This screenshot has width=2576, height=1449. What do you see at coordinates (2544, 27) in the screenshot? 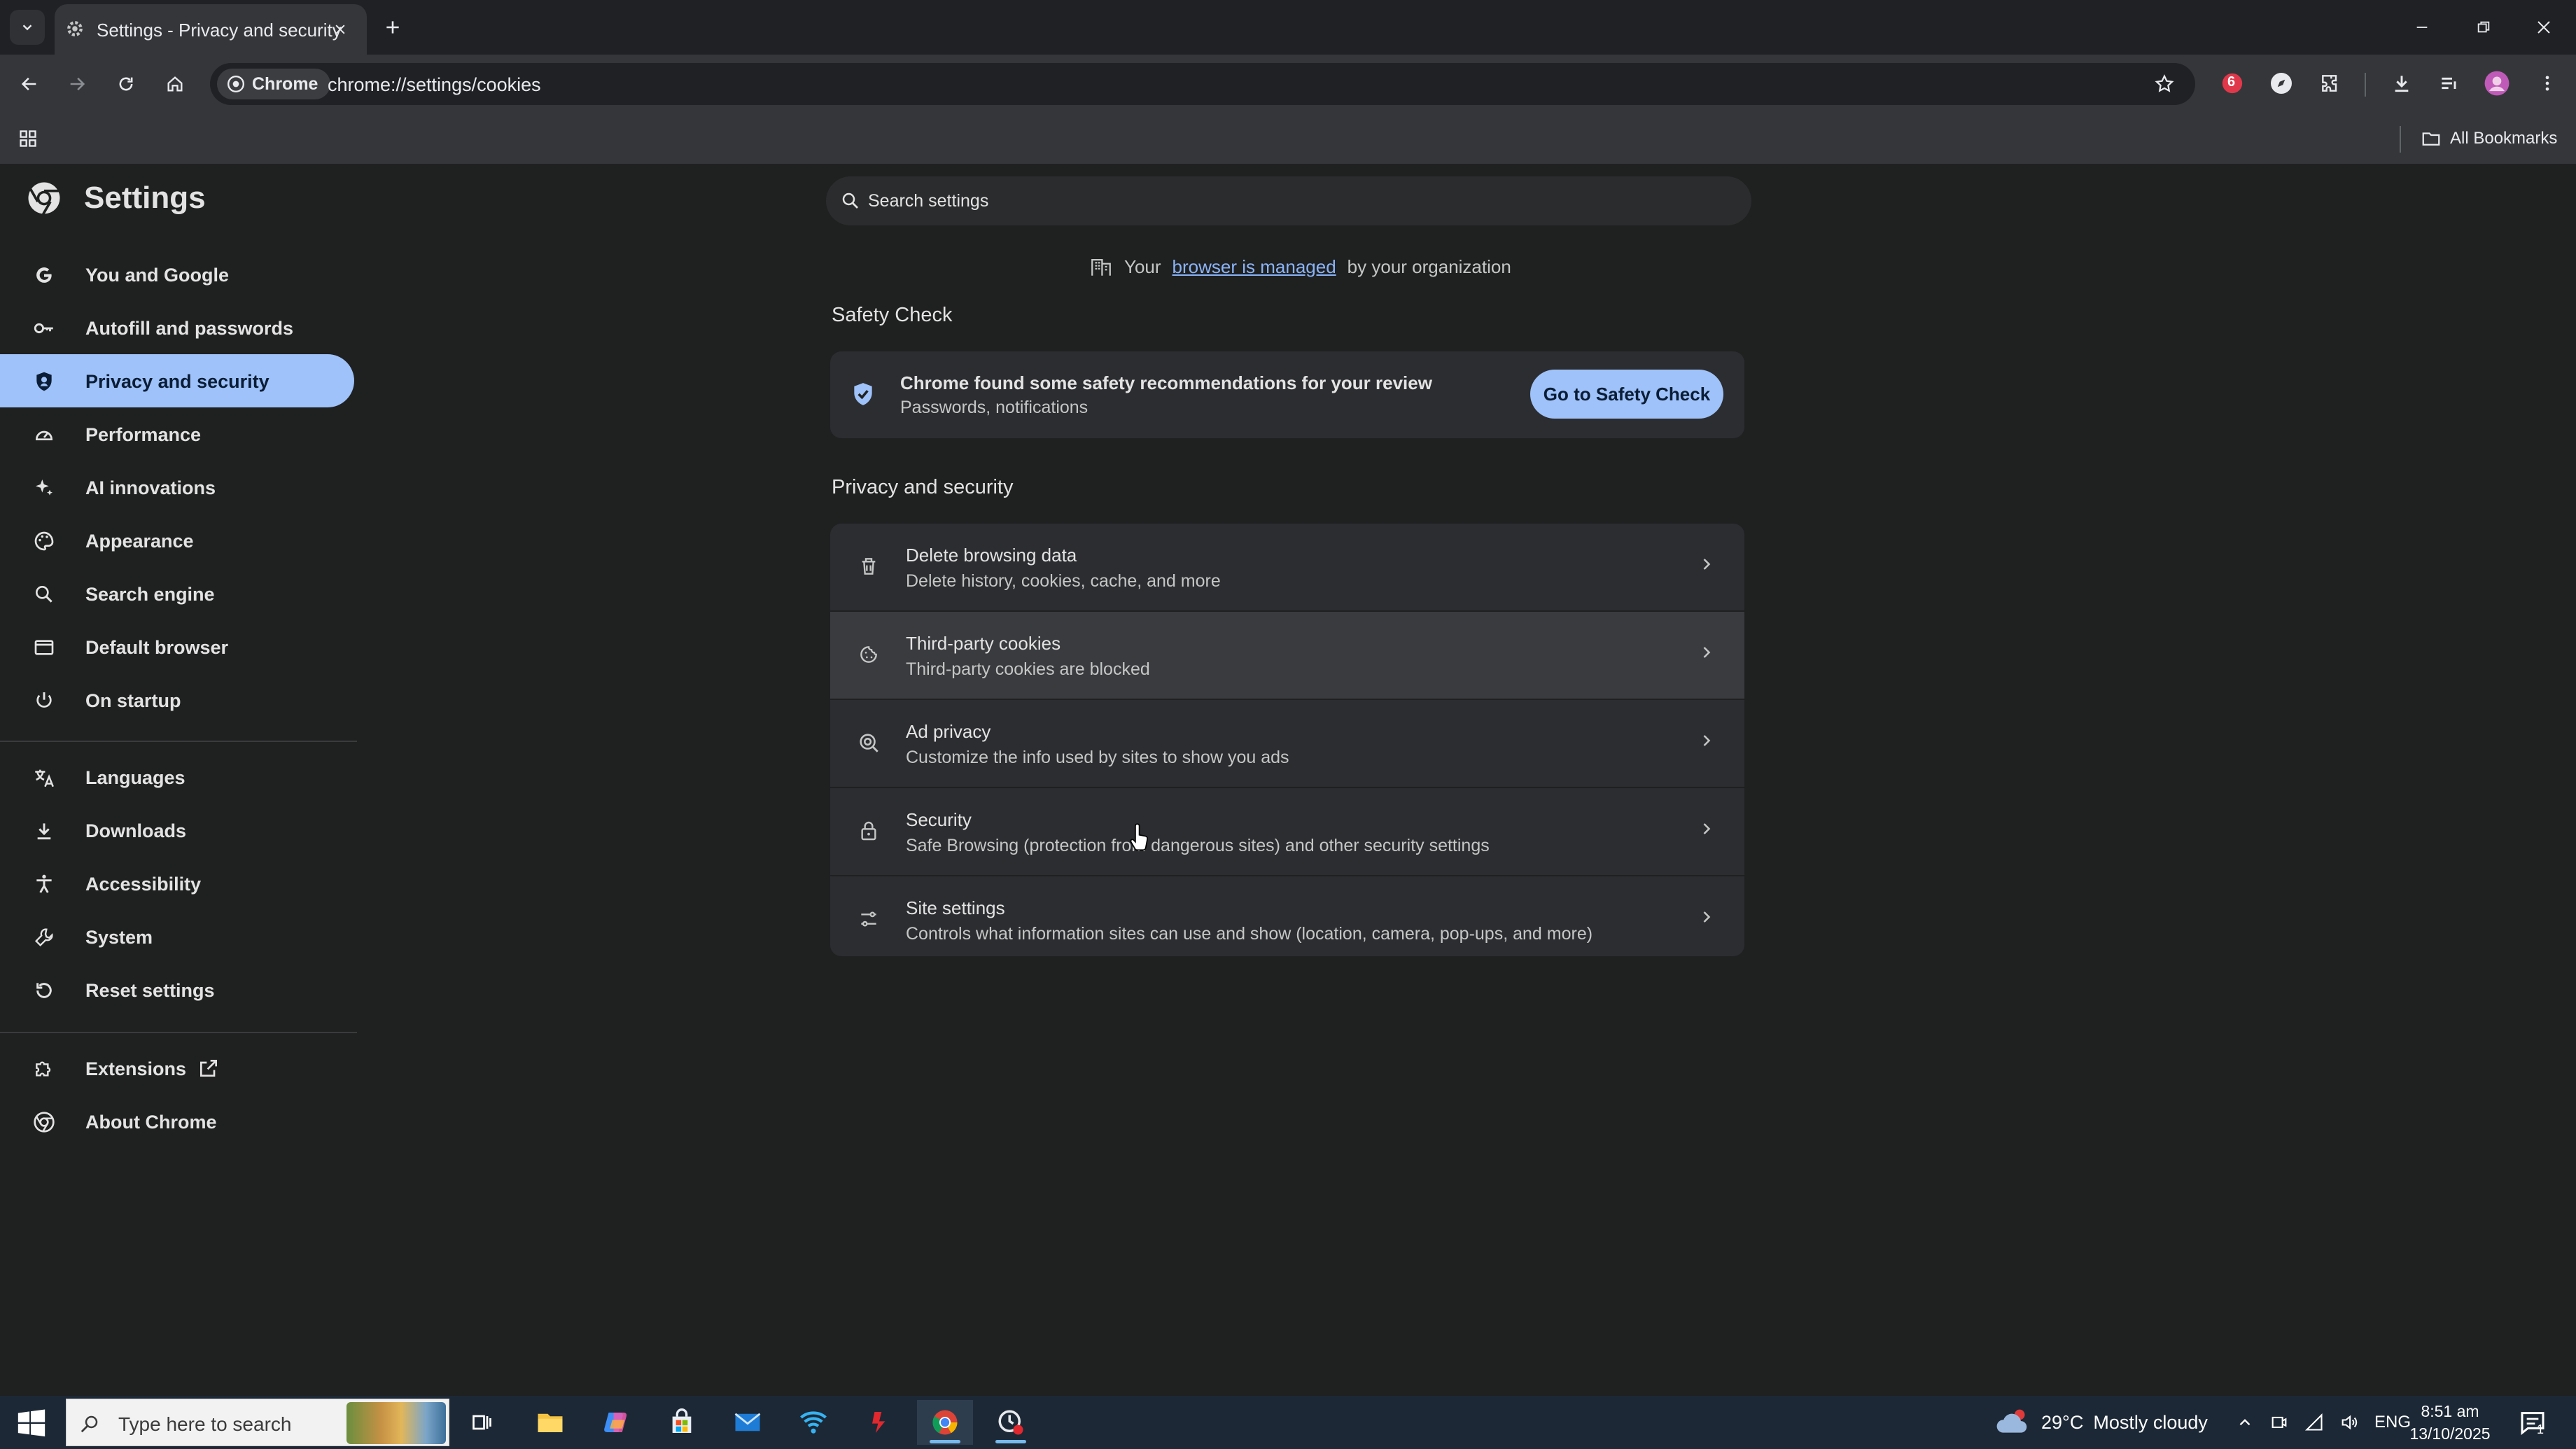
I see `window-close-button` at bounding box center [2544, 27].